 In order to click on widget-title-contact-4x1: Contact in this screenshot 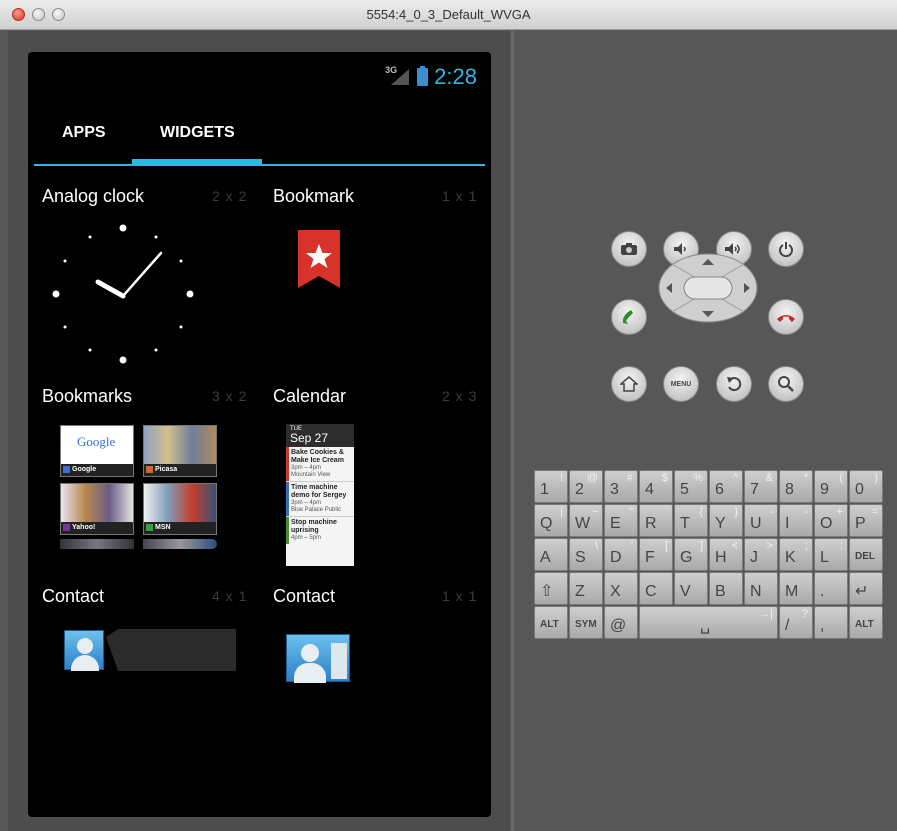, I will do `click(73, 596)`.